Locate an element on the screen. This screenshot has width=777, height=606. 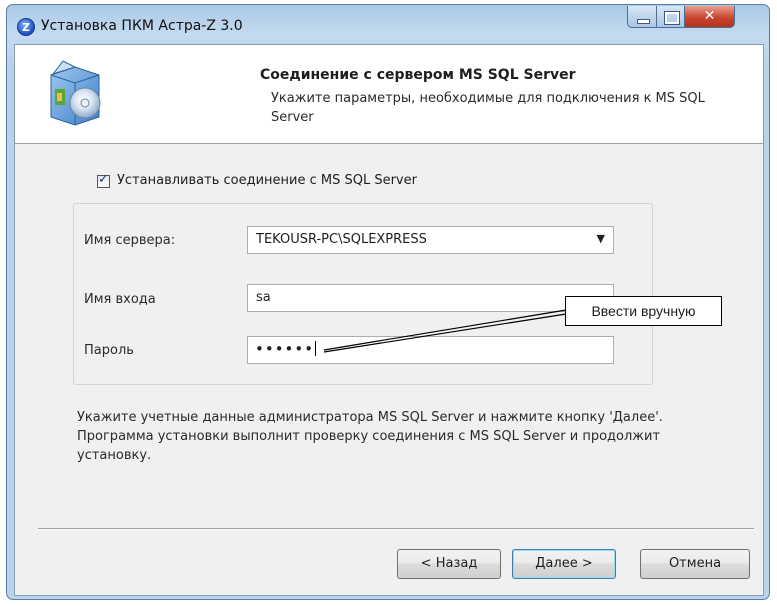
chevron-down-icon: ▼ is located at coordinates (601, 238).